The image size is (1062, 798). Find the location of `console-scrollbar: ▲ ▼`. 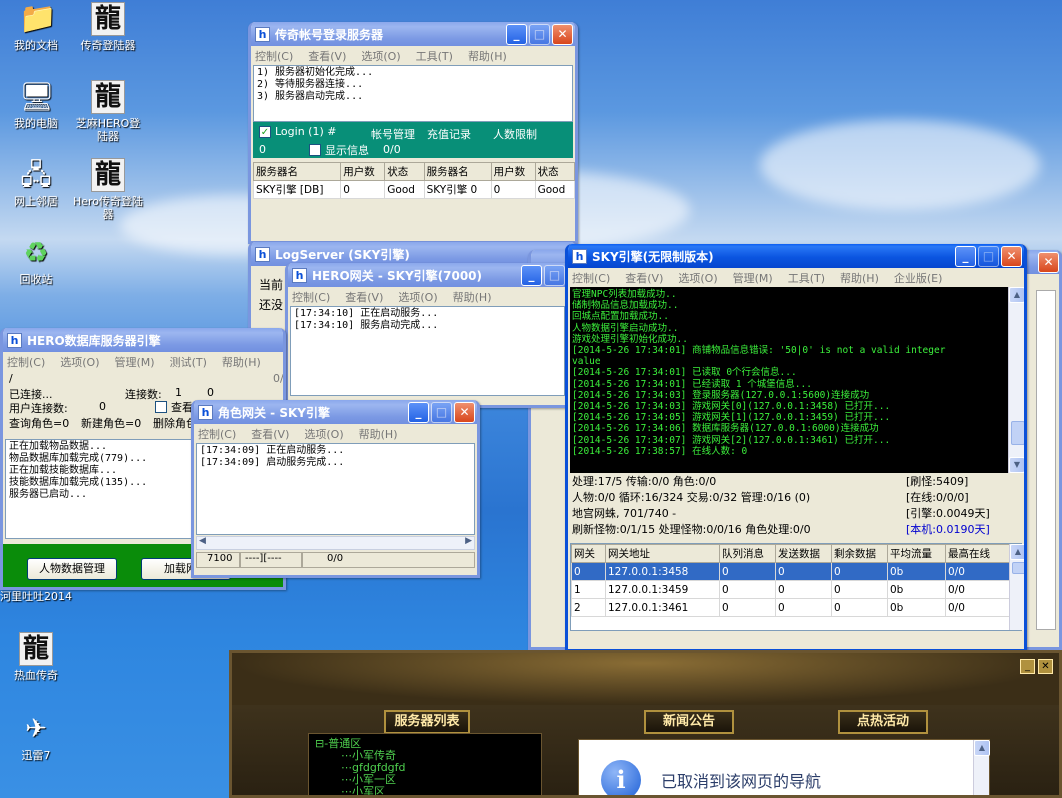

console-scrollbar: ▲ ▼ is located at coordinates (1016, 380).